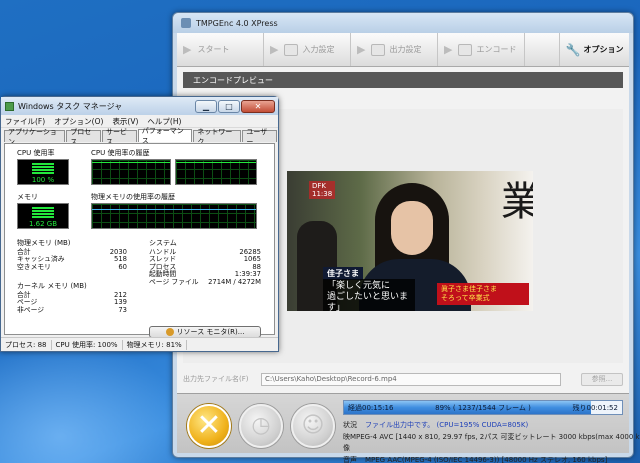 This screenshot has width=640, height=463. Describe the element at coordinates (259, 137) in the screenshot. I see `tab-users: ユーザー` at that location.